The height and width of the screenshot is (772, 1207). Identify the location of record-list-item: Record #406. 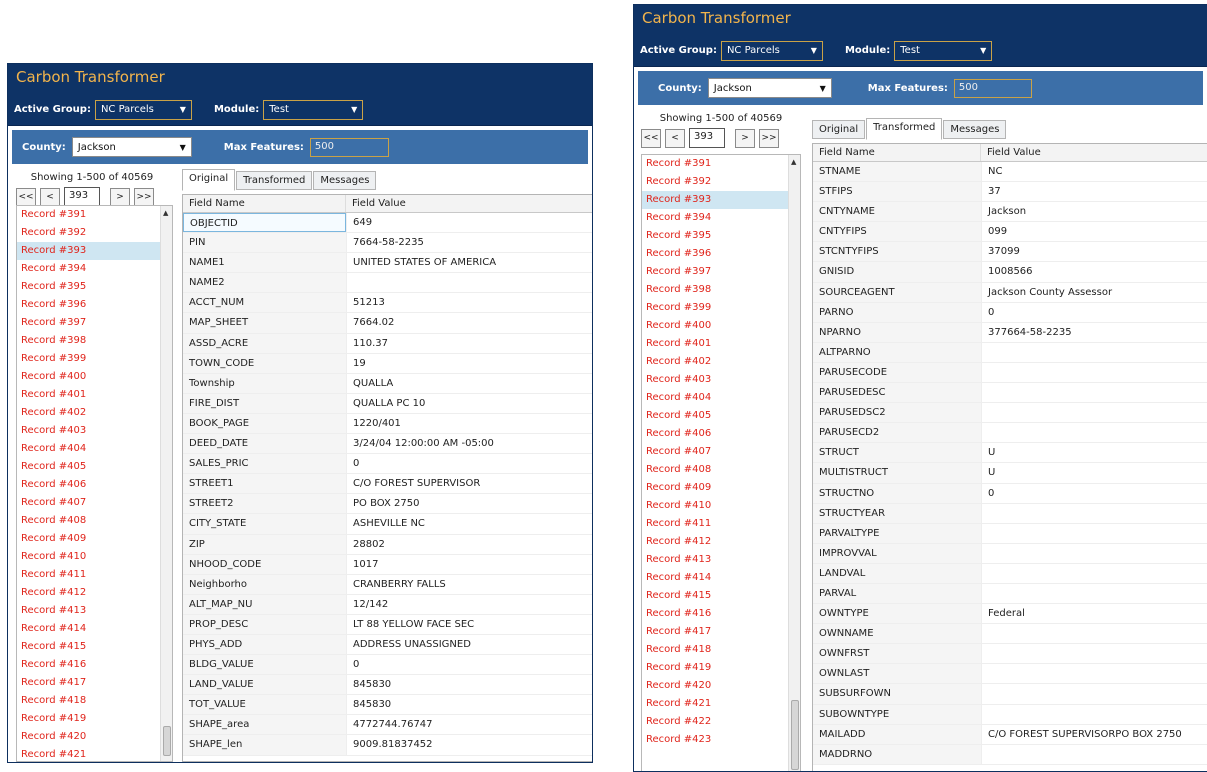
(721, 434).